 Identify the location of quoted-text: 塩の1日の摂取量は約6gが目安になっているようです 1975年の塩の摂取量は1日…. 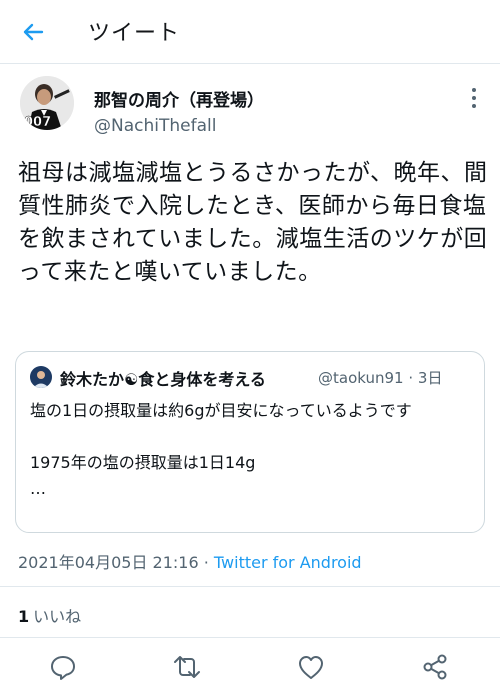
(221, 449).